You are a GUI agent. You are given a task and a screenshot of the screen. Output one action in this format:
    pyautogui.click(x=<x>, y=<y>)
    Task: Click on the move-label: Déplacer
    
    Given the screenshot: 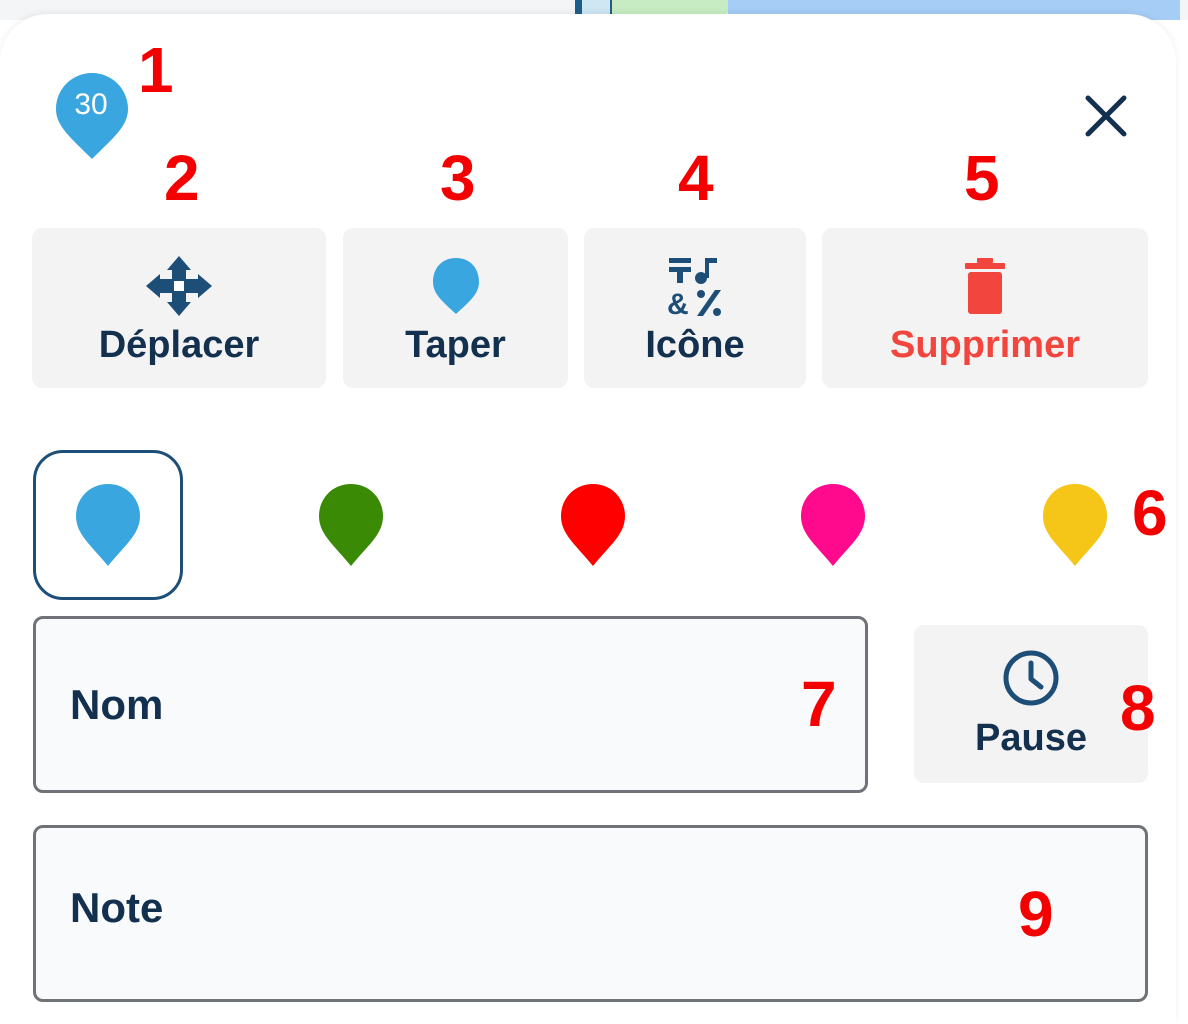 What is the action you would take?
    pyautogui.click(x=179, y=345)
    